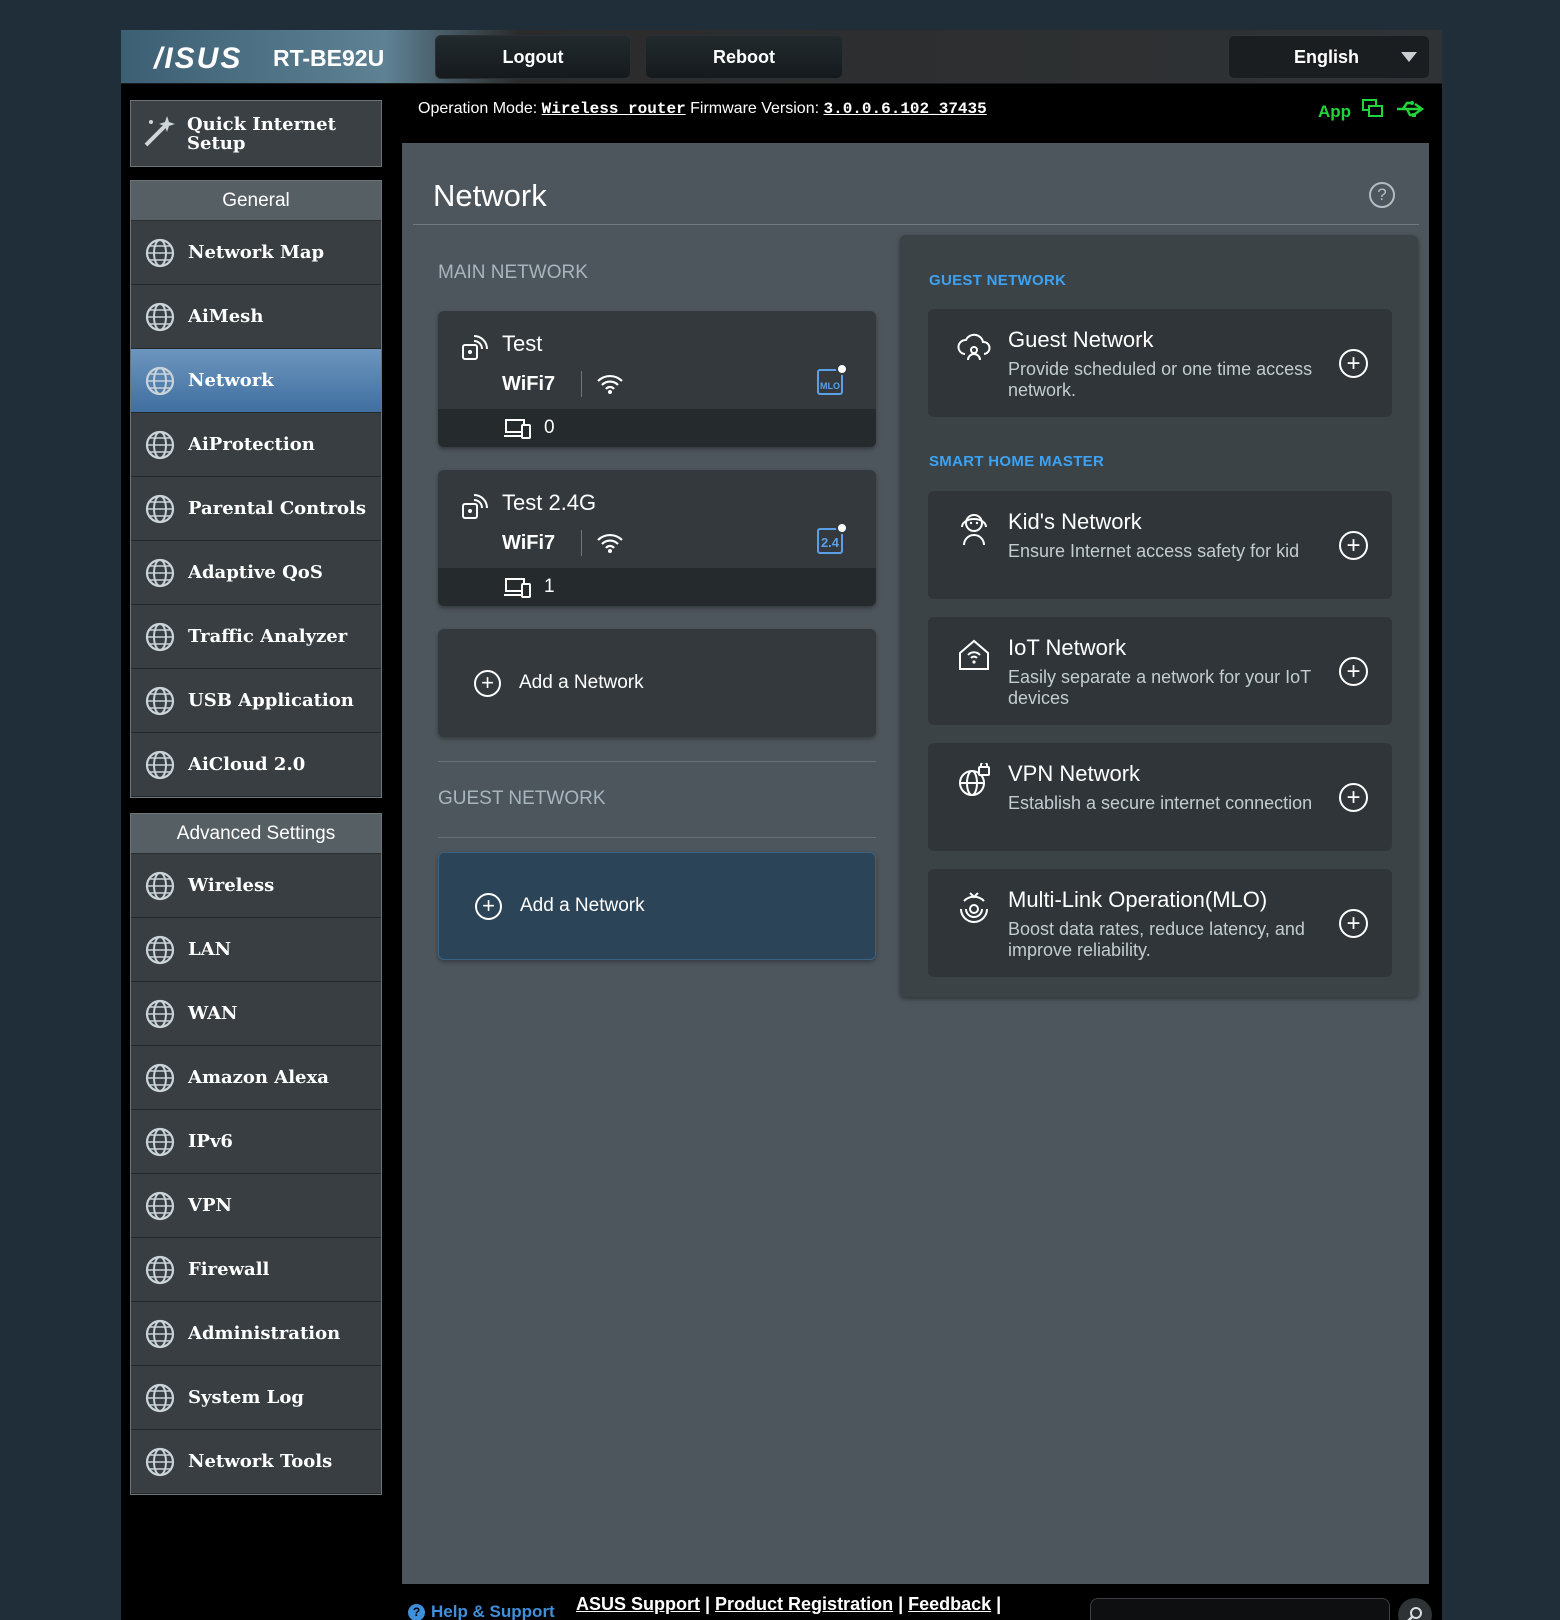  I want to click on shield-lock-icon, so click(160, 445).